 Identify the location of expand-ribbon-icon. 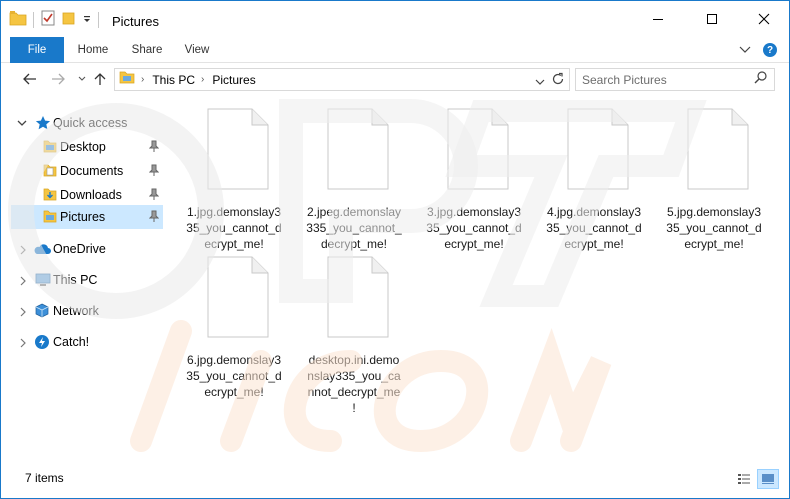
(745, 50).